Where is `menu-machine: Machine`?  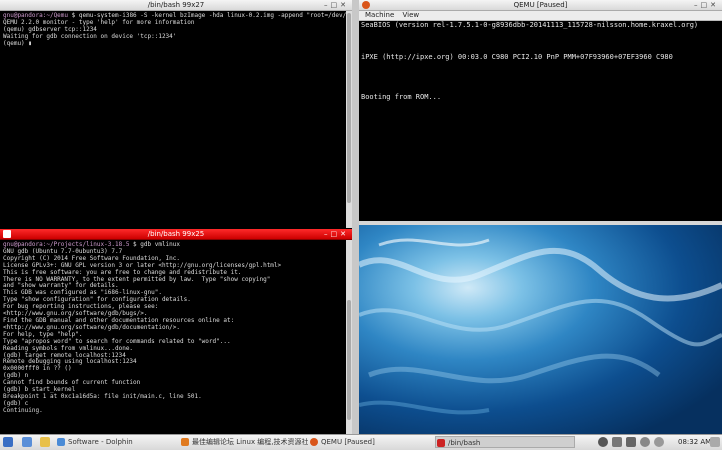
menu-machine: Machine is located at coordinates (379, 15).